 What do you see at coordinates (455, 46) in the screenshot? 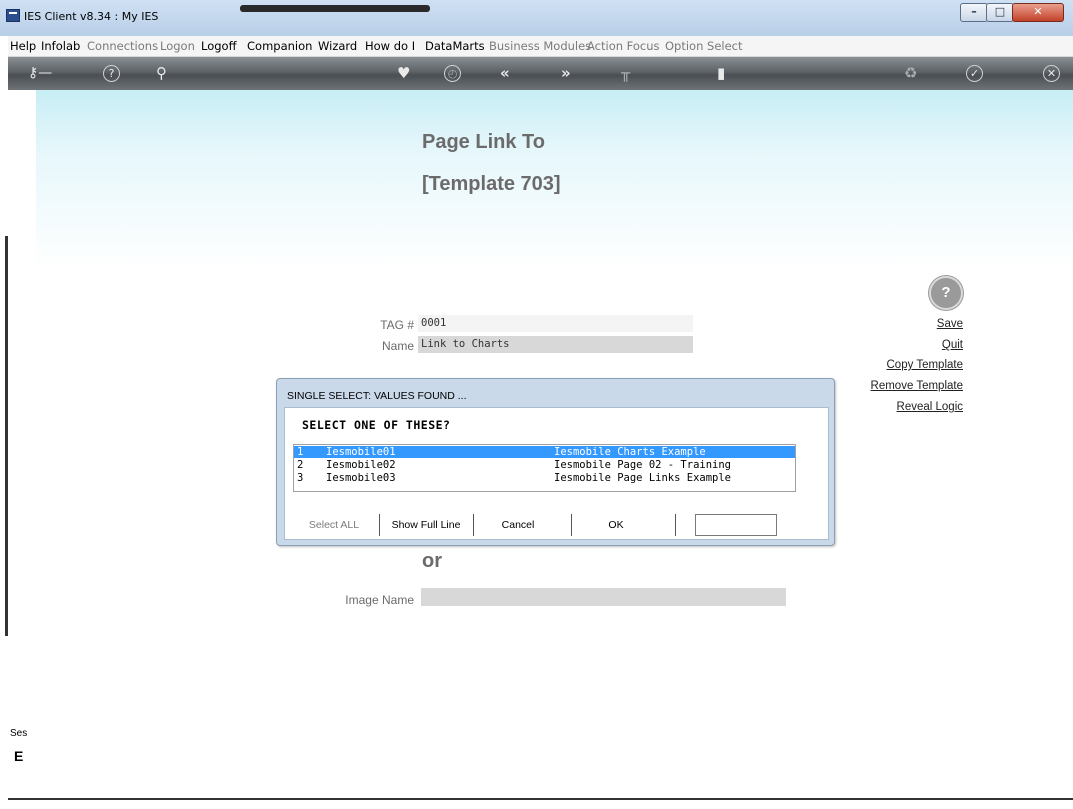
I see `menu-datamarts: DataMarts` at bounding box center [455, 46].